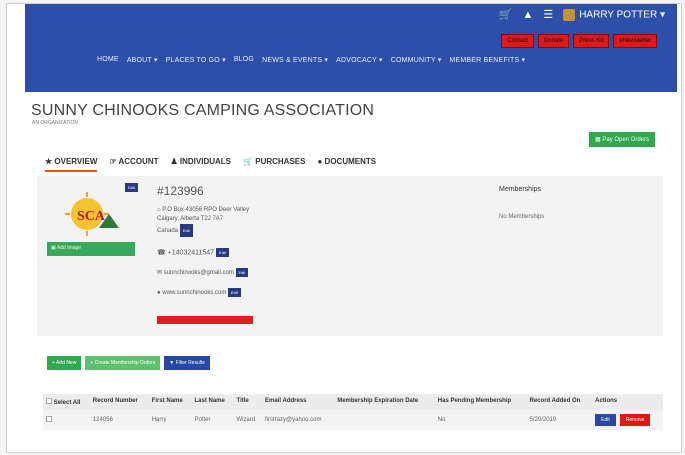  Describe the element at coordinates (635, 420) in the screenshot. I see `row-remove-button: Remove` at that location.